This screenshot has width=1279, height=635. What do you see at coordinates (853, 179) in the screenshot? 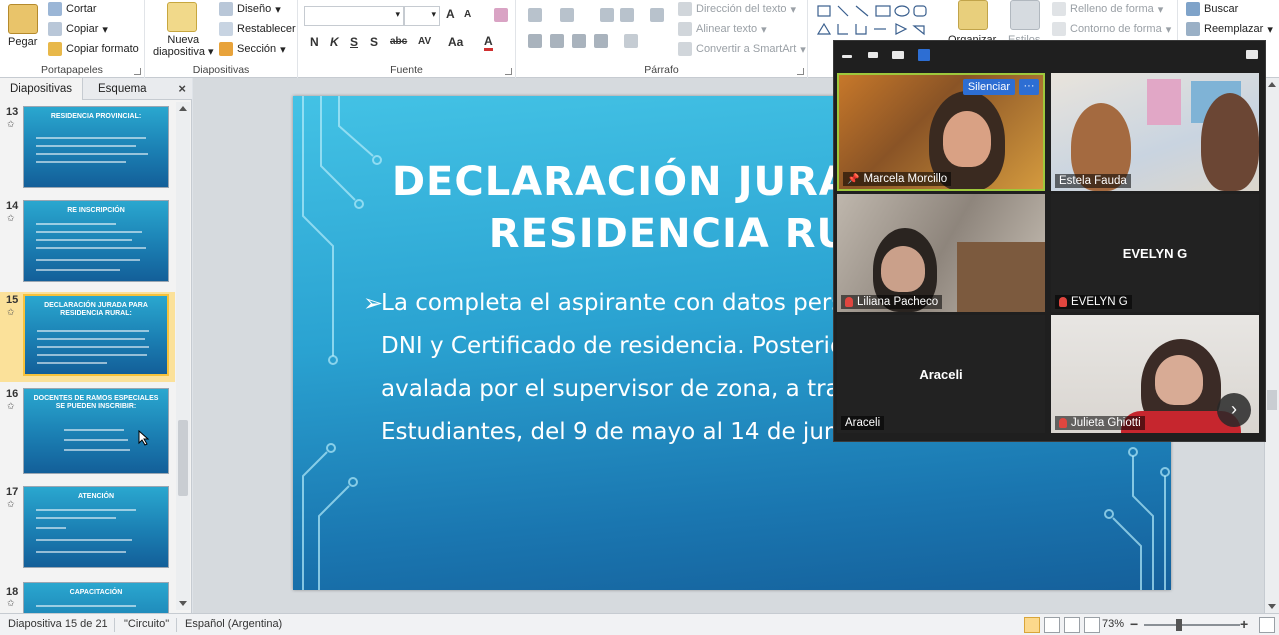
I see `pin-icon: 📌` at bounding box center [853, 179].